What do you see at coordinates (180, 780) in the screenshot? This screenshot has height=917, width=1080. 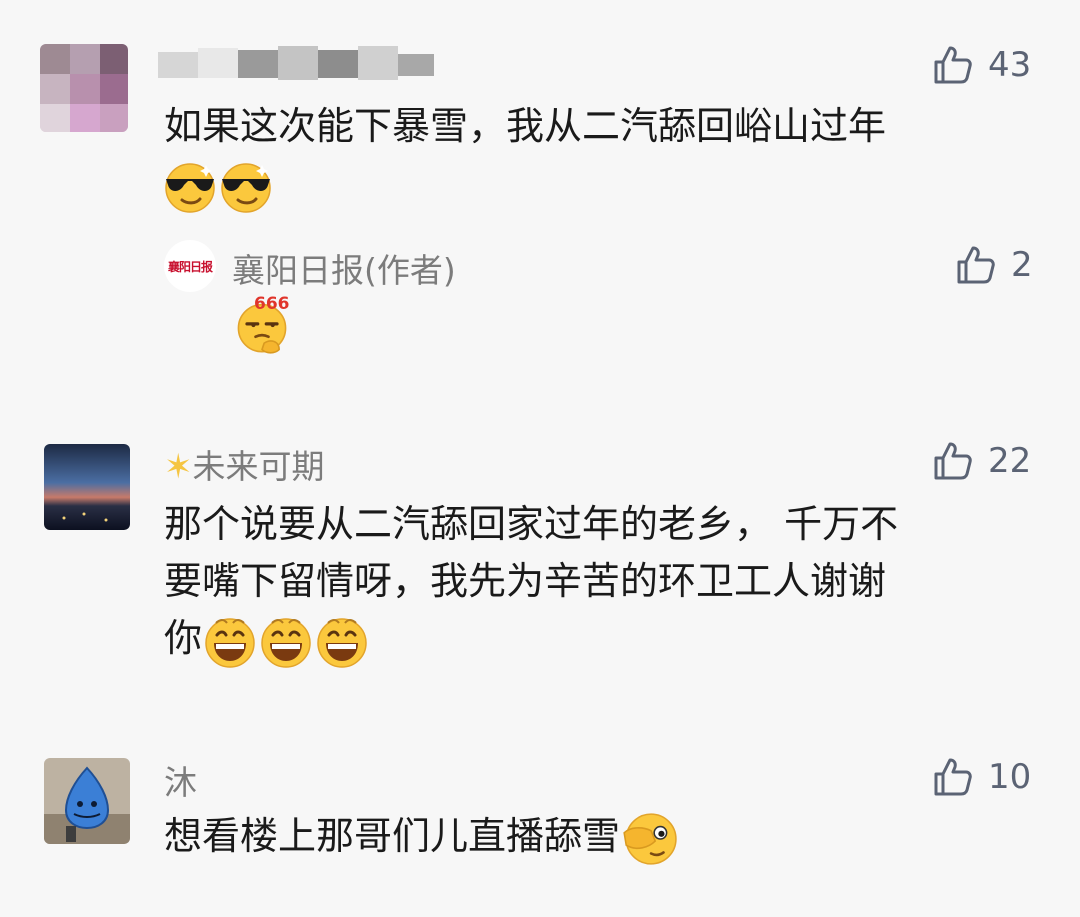 I see `commenter-name-4: 沐` at bounding box center [180, 780].